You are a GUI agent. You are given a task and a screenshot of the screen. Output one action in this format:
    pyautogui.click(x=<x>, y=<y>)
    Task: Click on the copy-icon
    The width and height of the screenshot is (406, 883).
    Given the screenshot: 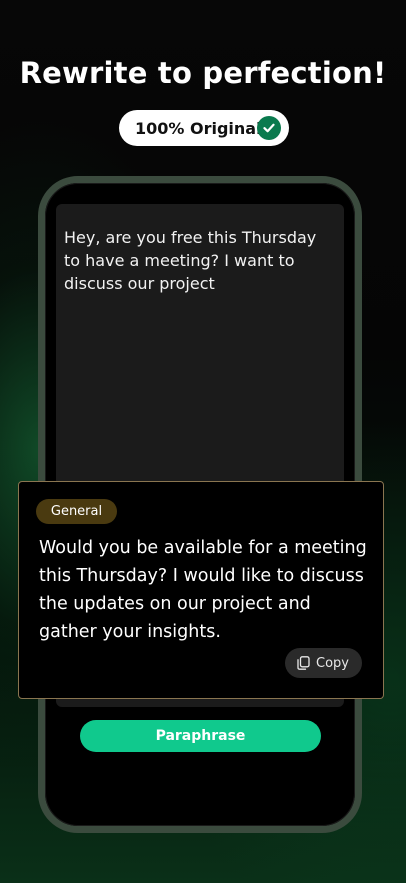 What is the action you would take?
    pyautogui.click(x=303, y=663)
    